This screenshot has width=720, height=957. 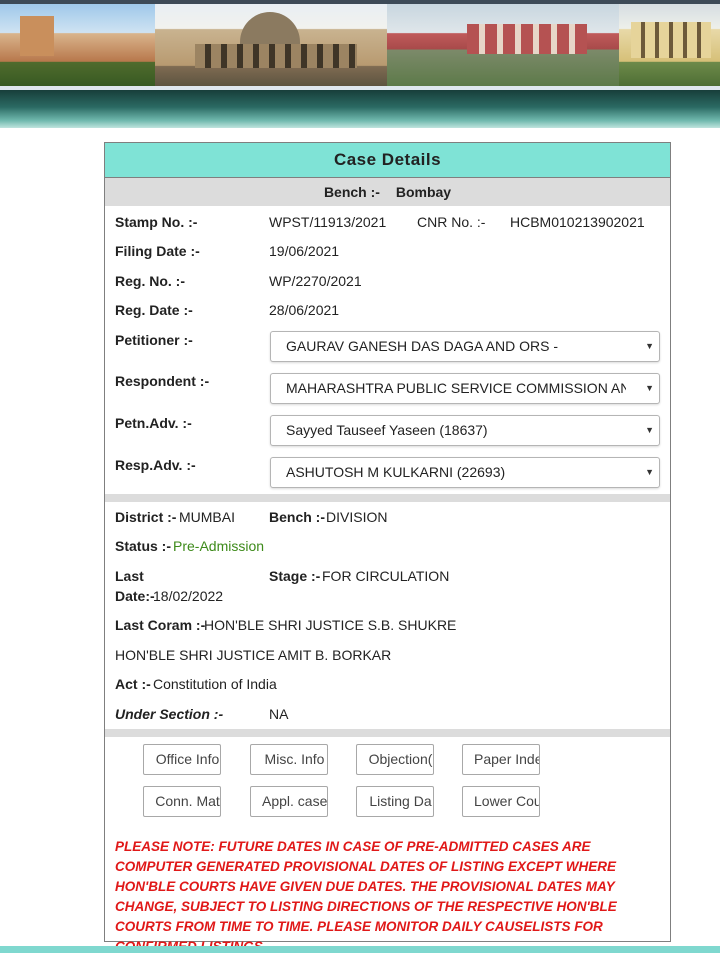 I want to click on filing-value: 19/06/2021, so click(x=304, y=251).